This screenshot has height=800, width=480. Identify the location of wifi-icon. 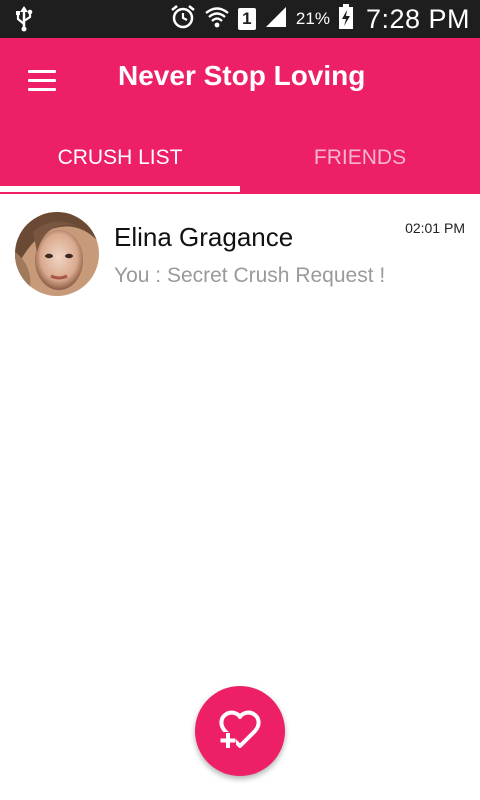
(217, 19).